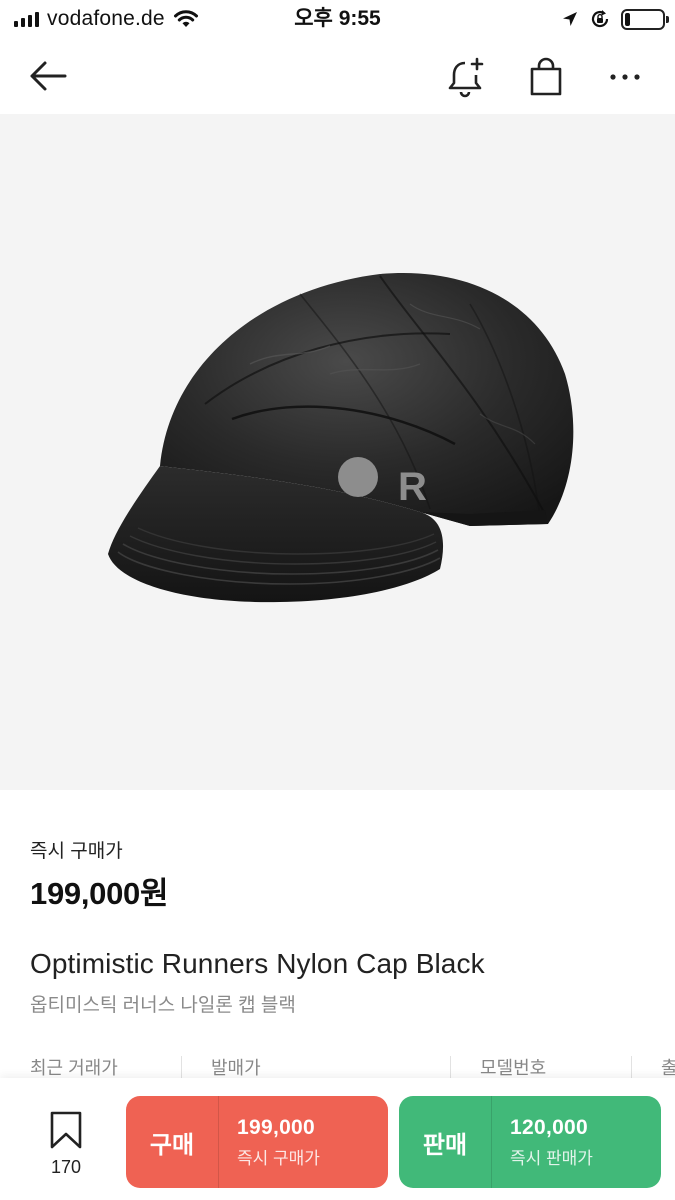  I want to click on bottom-action-bar: 170 구매 199,000 즉시 구매가 판매 120,000 즉시 판매가, so click(337, 1139).